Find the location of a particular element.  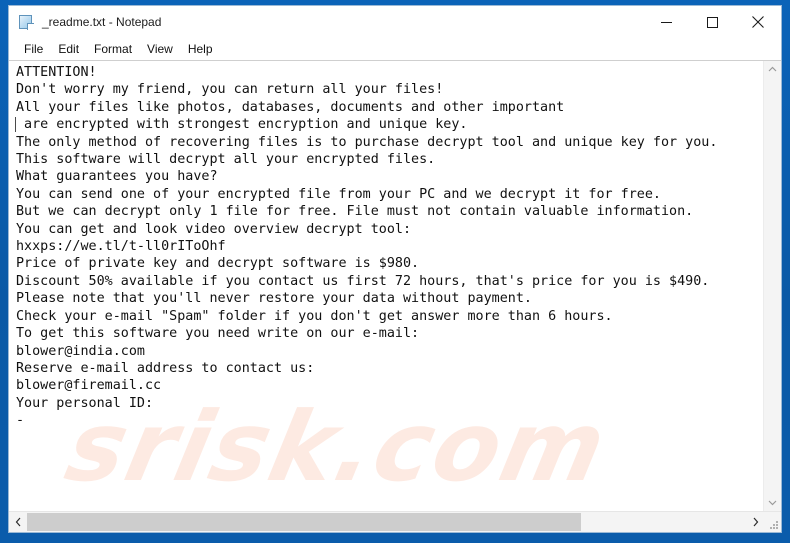

text-line: blower@firemail.cc is located at coordinates (89, 386).